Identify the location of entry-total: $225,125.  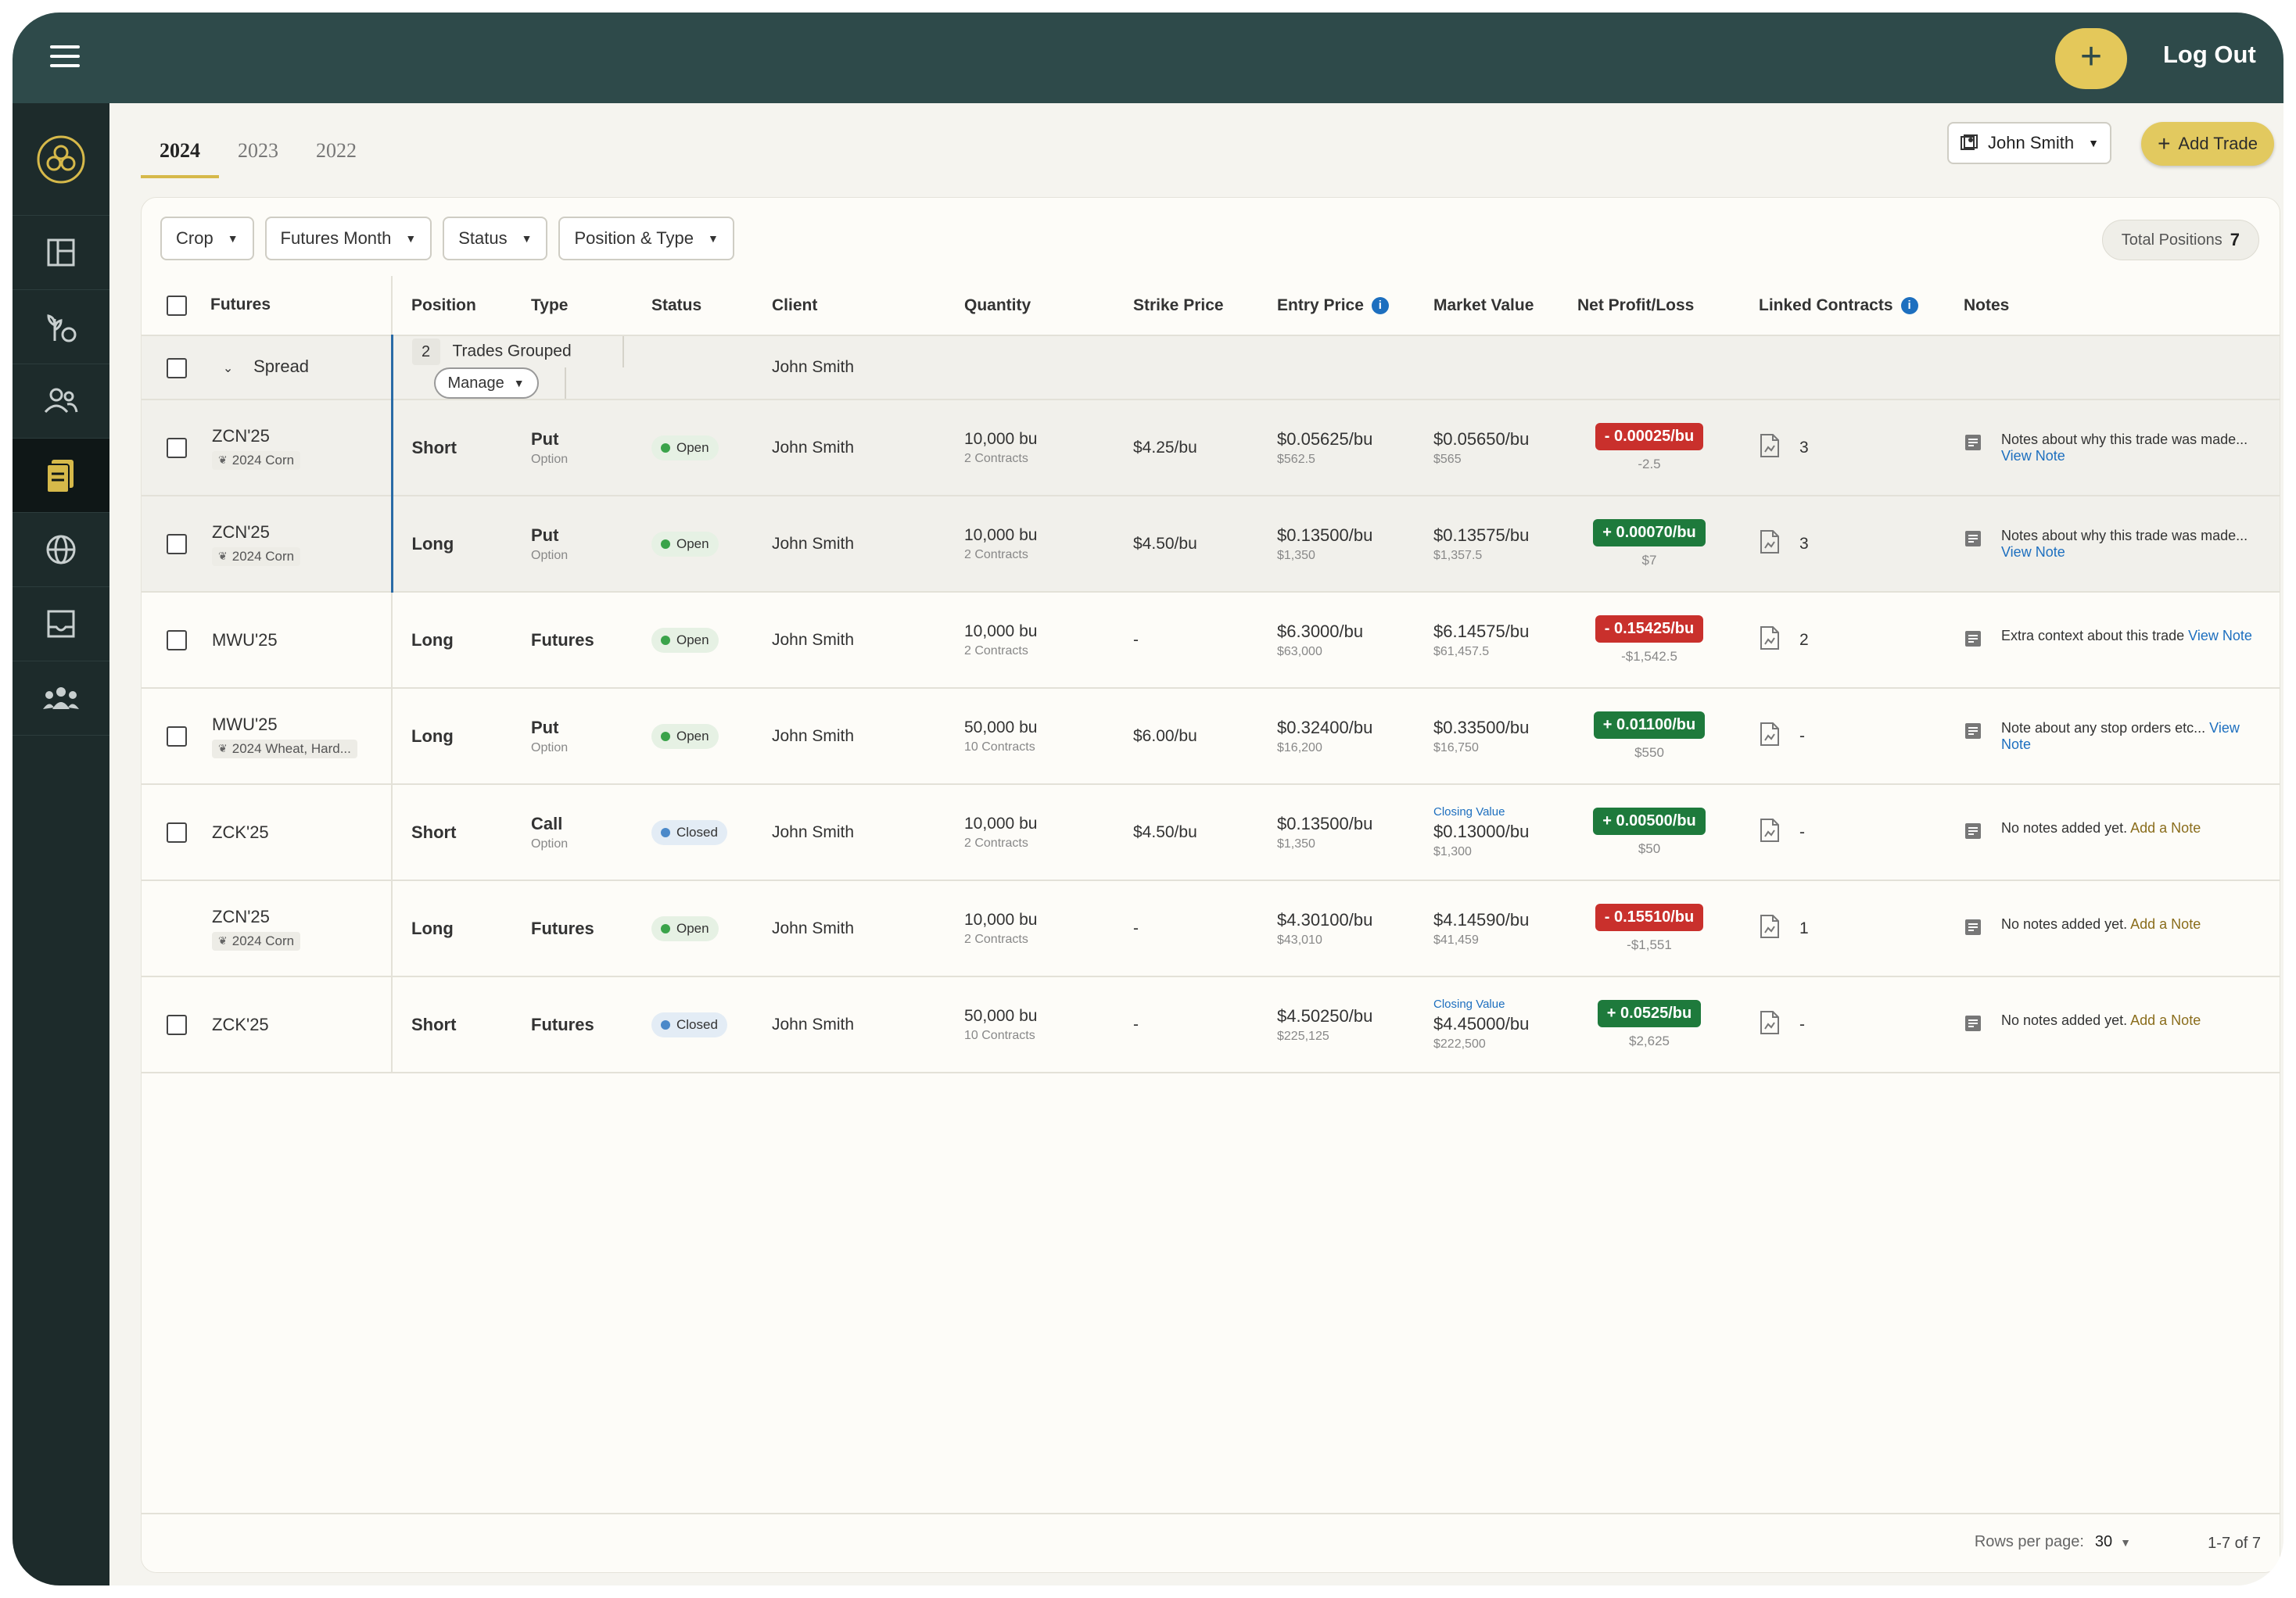
(1303, 1036).